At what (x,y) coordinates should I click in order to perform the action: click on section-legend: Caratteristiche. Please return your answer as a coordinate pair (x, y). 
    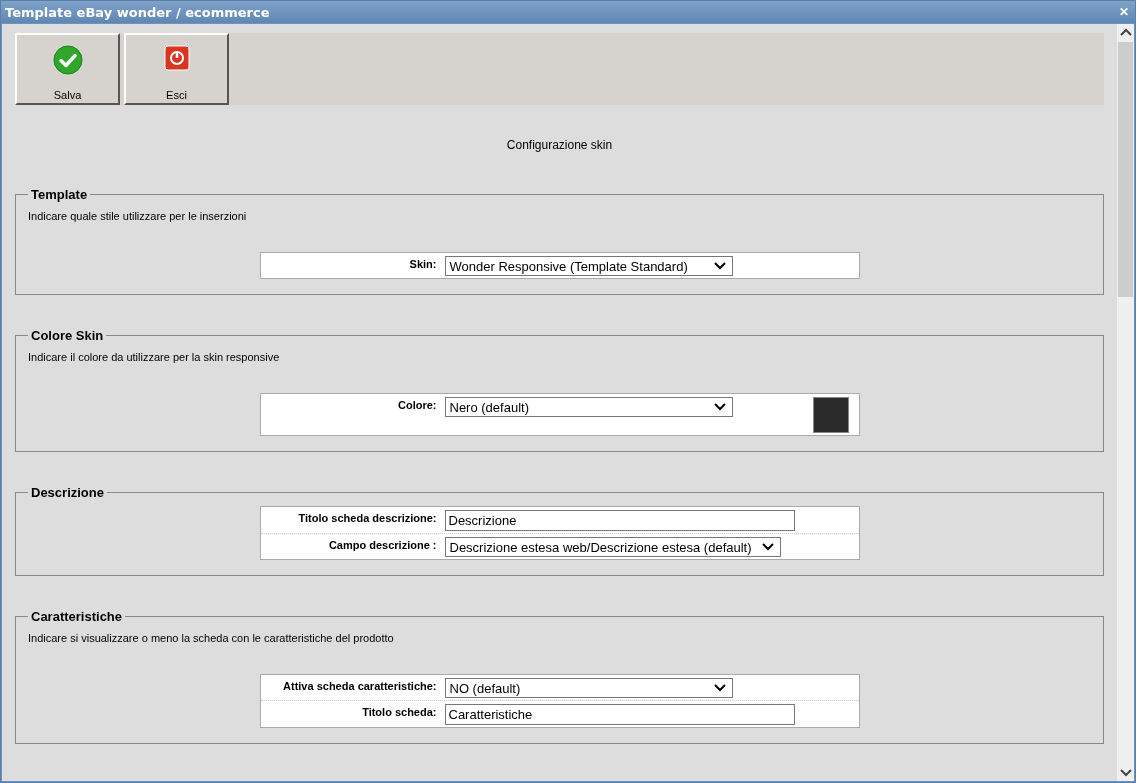
    Looking at the image, I should click on (77, 616).